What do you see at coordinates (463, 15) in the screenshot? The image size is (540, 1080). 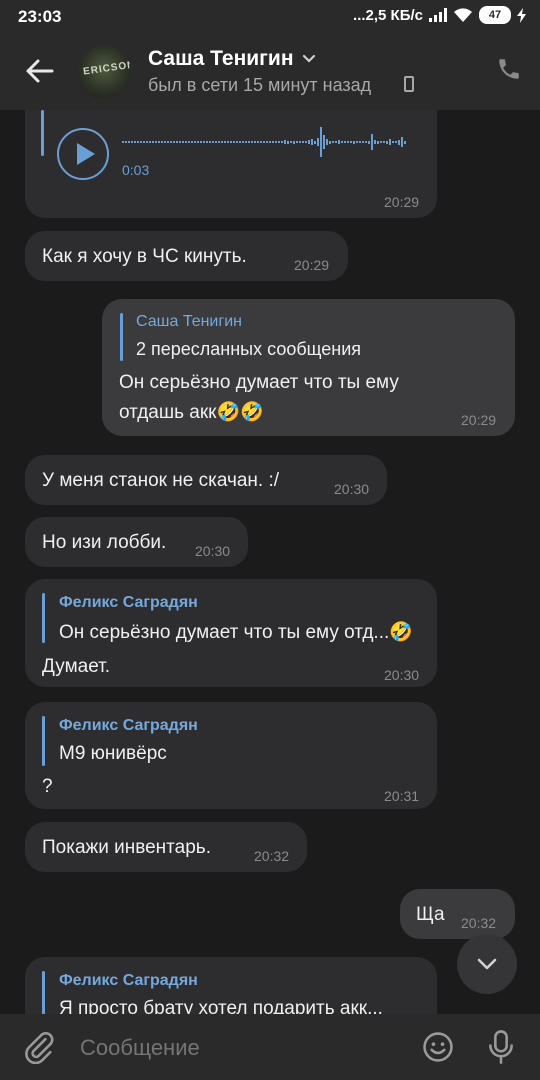 I see `wifi-icon` at bounding box center [463, 15].